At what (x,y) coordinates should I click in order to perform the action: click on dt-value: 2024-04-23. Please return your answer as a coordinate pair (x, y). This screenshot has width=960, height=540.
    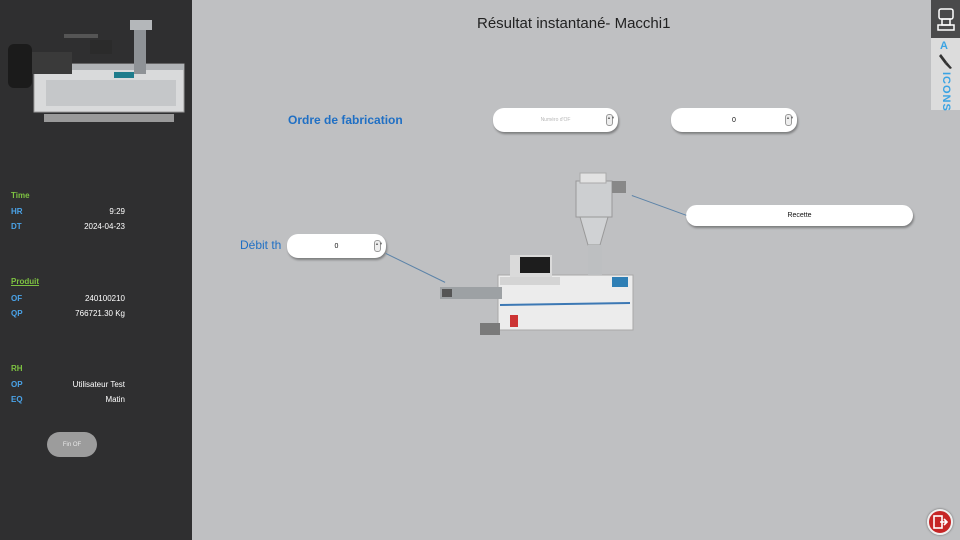
    Looking at the image, I should click on (104, 226).